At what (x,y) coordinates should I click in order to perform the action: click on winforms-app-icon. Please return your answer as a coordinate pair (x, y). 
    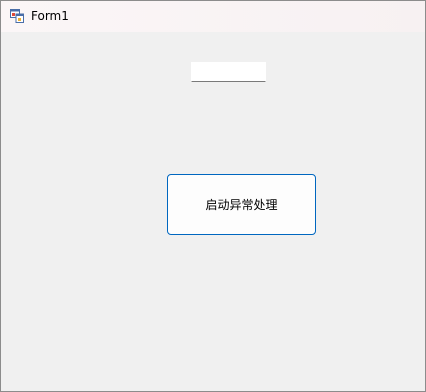
    Looking at the image, I should click on (17, 16).